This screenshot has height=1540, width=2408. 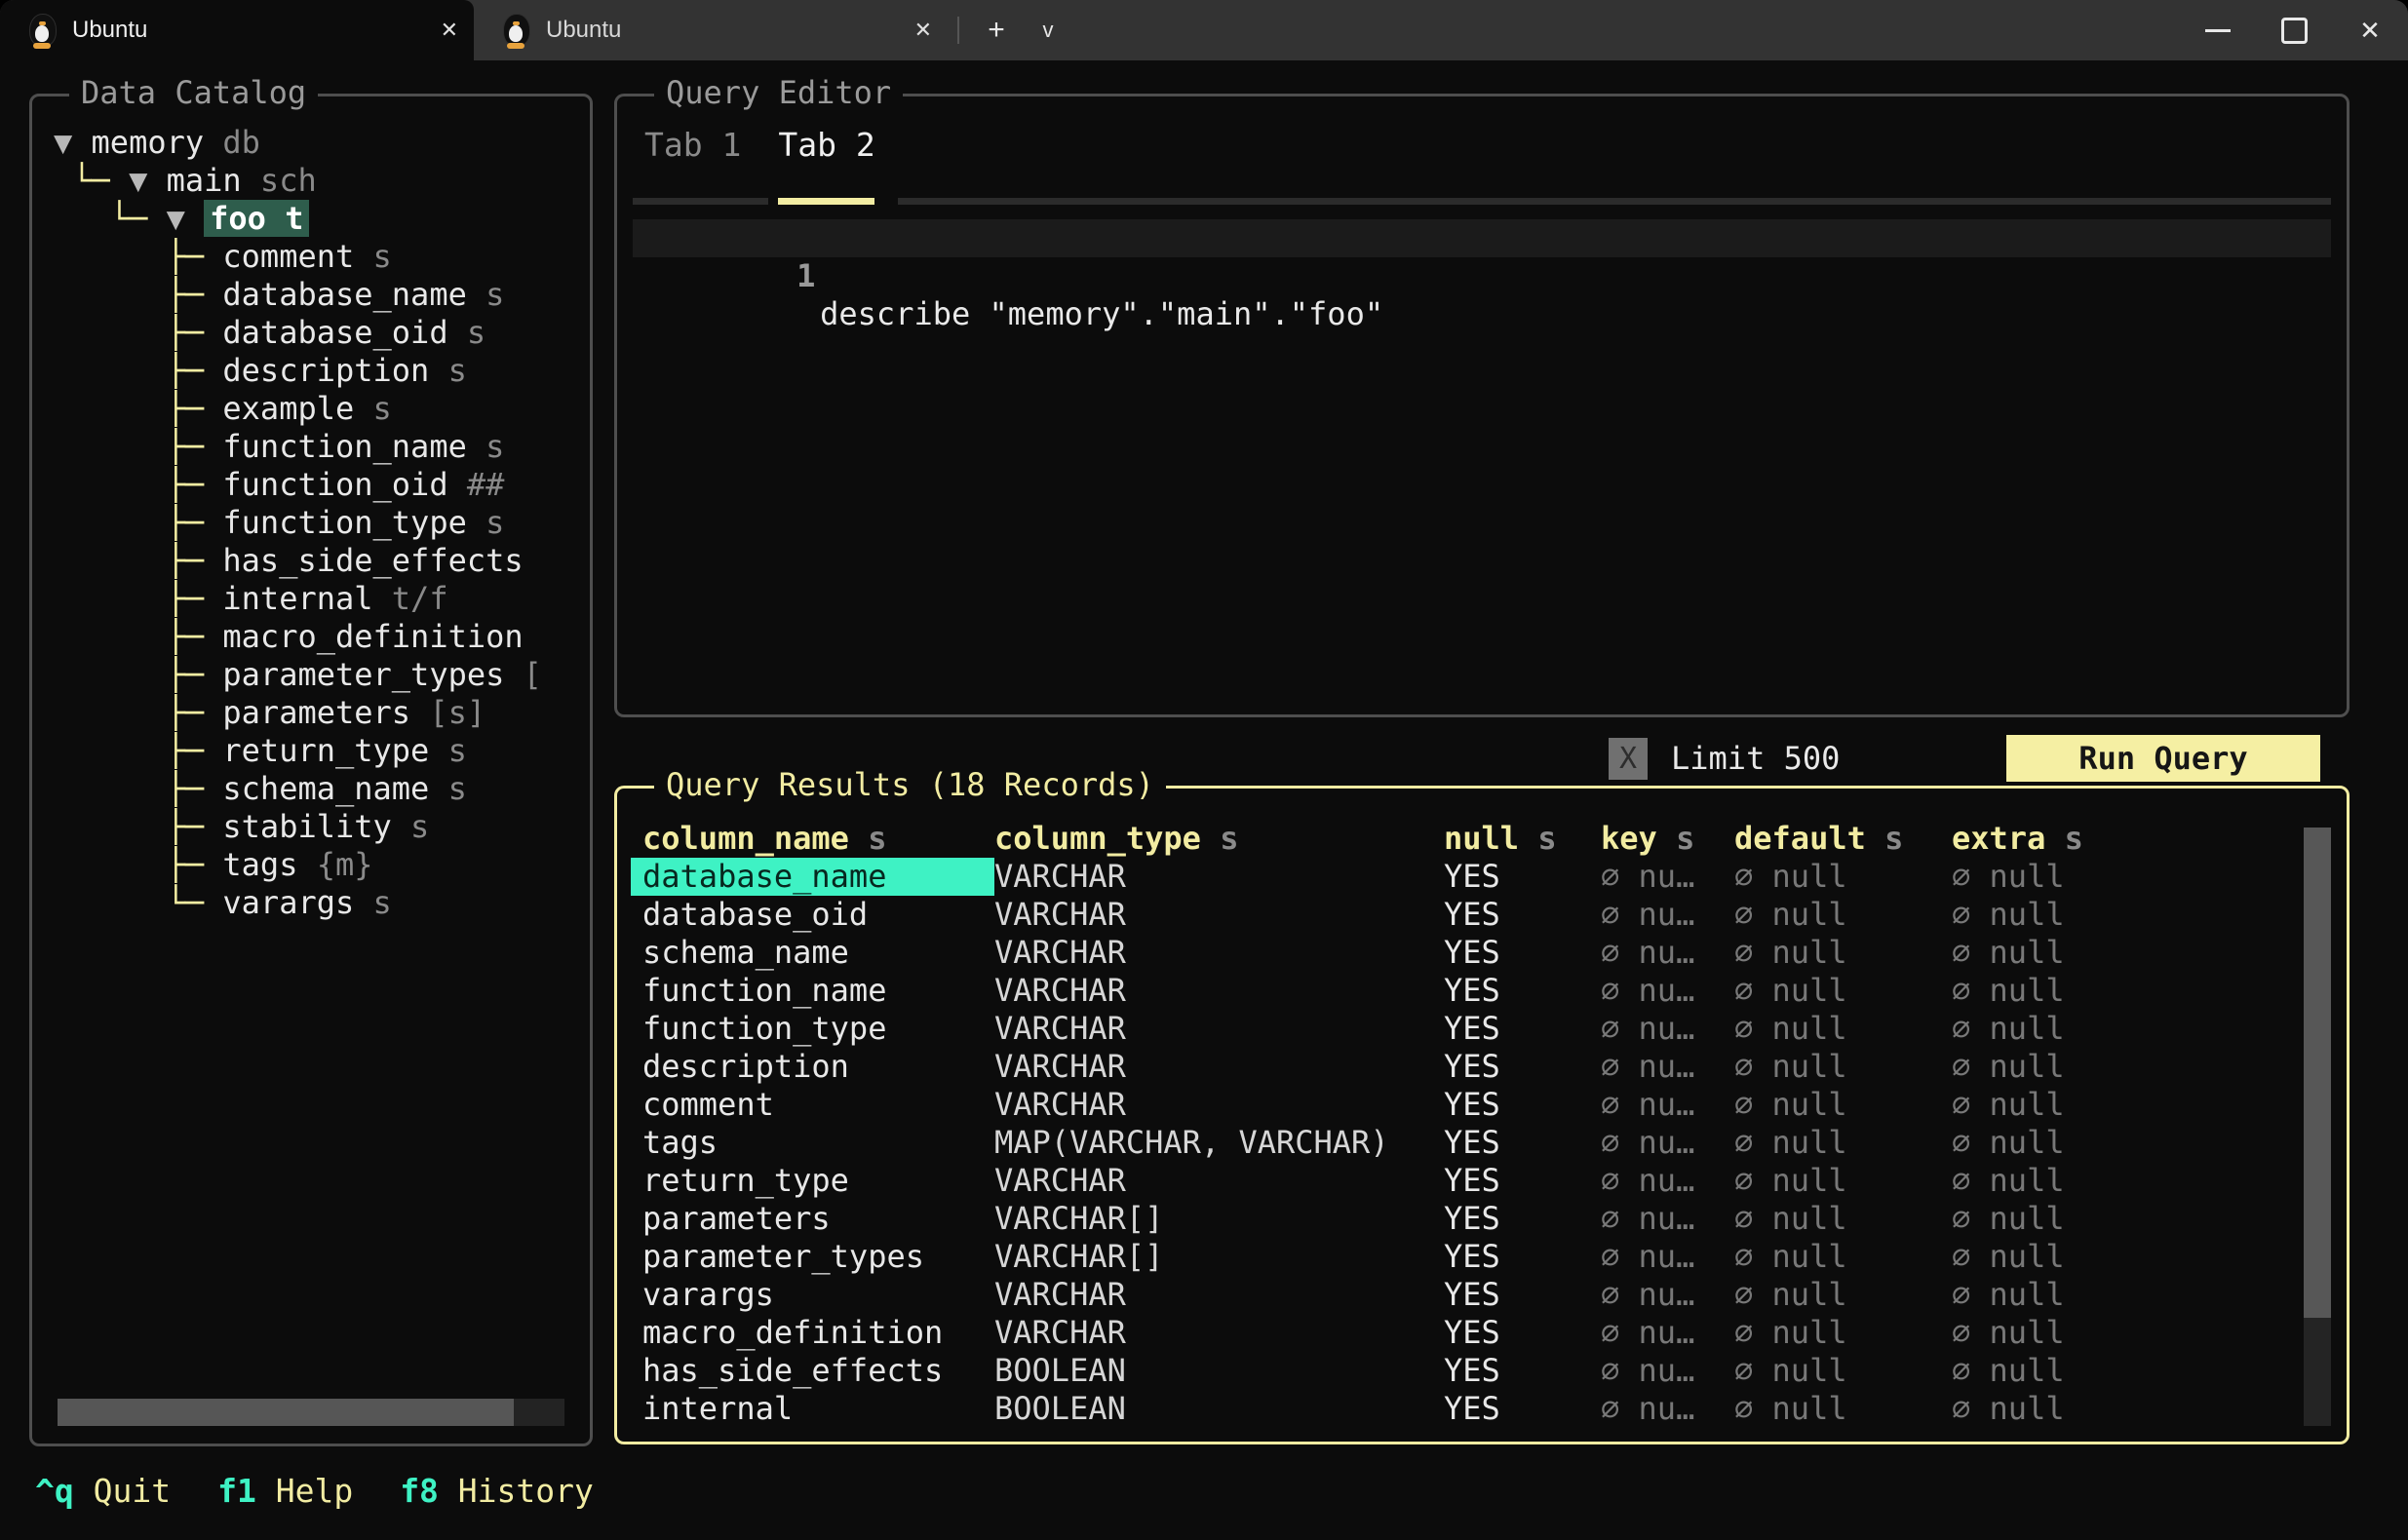 What do you see at coordinates (320, 523) in the screenshot?
I see `tree-item: ├─ function_type s` at bounding box center [320, 523].